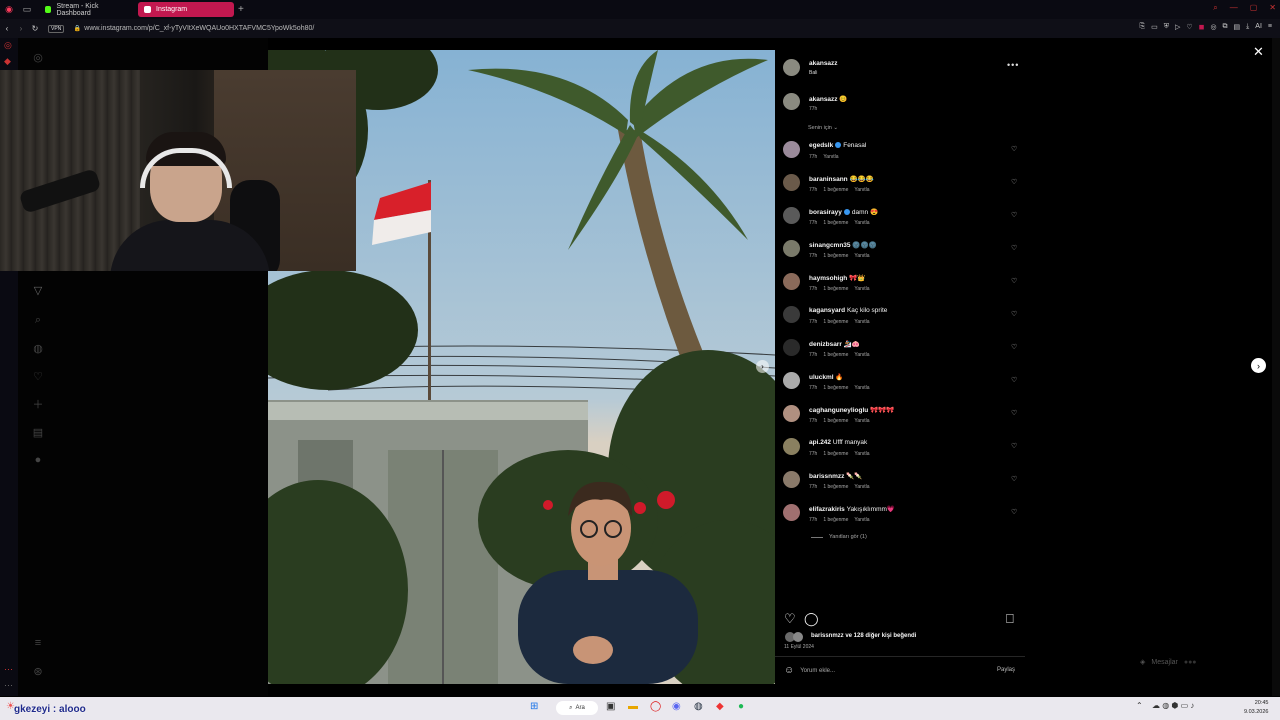 Image resolution: width=1280 pixels, height=720 pixels. What do you see at coordinates (8, 685) in the screenshot?
I see `sidebar-settings-icon: ⋯` at bounding box center [8, 685].